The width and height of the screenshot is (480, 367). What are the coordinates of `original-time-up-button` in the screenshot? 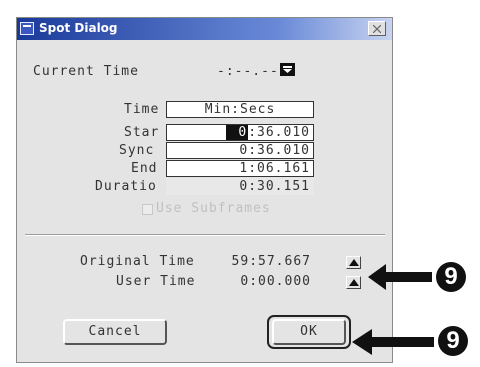 It's located at (353, 262).